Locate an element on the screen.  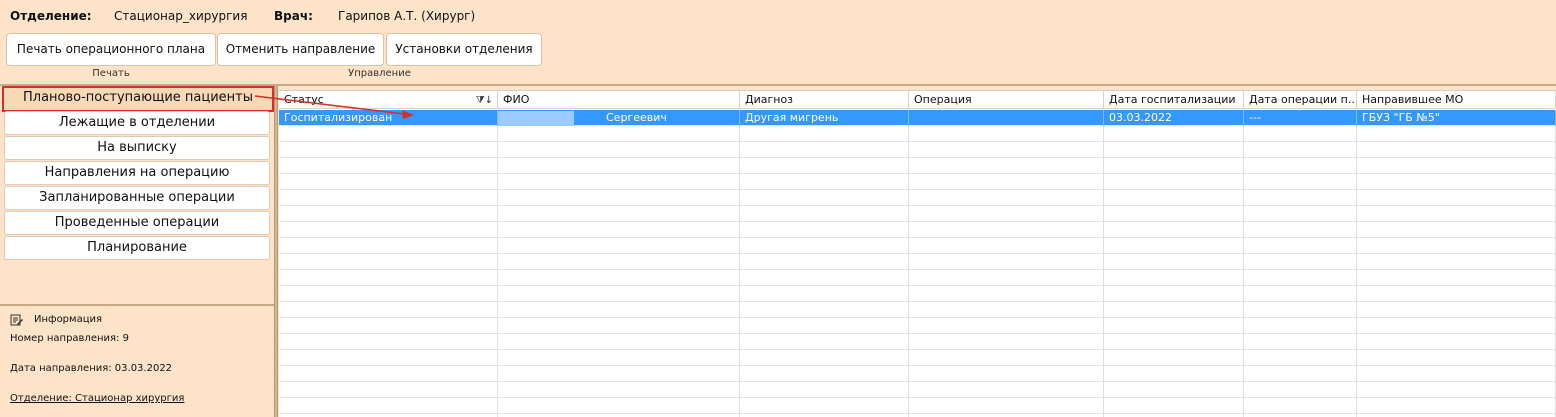
doctor-value: Гарипов А.Т. (Хирург) is located at coordinates (407, 16).